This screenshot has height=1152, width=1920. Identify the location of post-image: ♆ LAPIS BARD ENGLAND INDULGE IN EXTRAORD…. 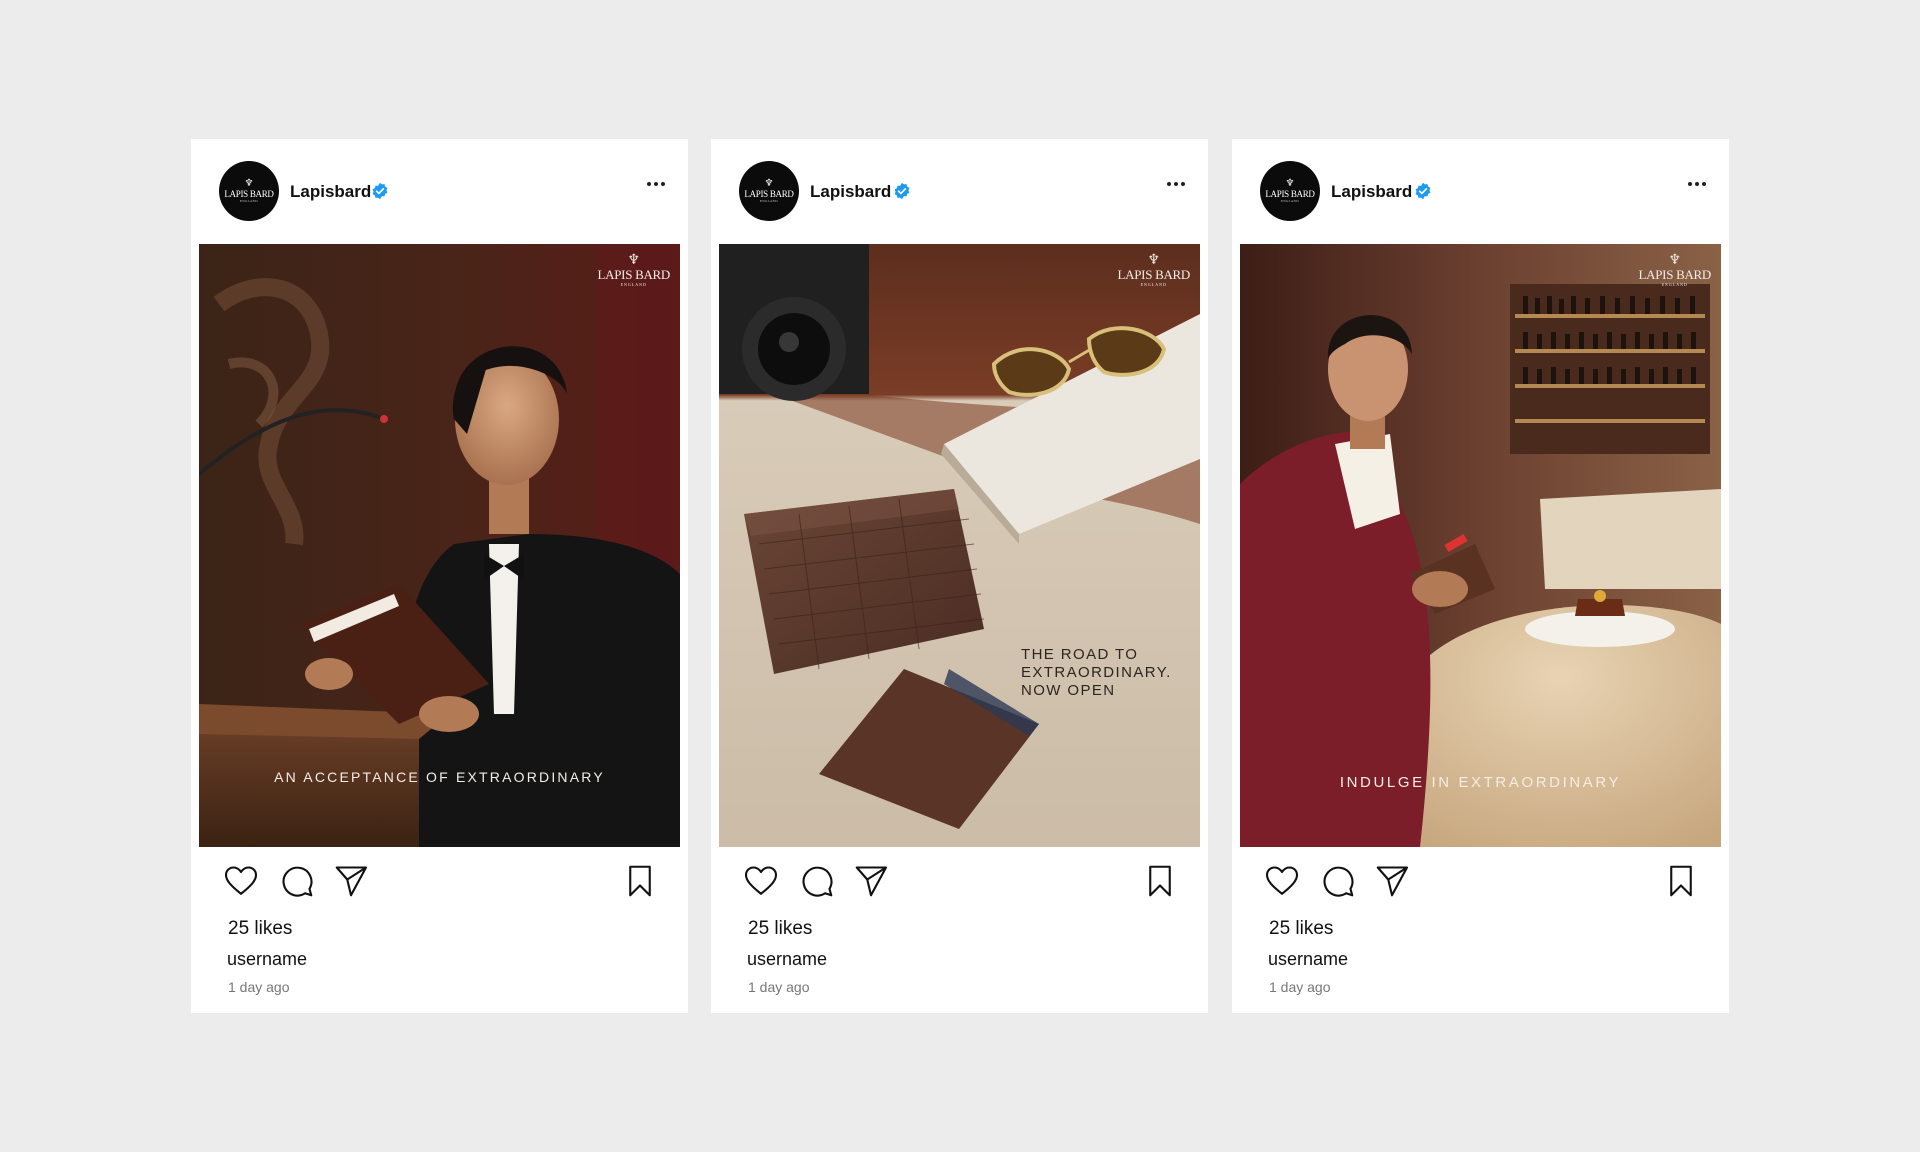
(1480, 545).